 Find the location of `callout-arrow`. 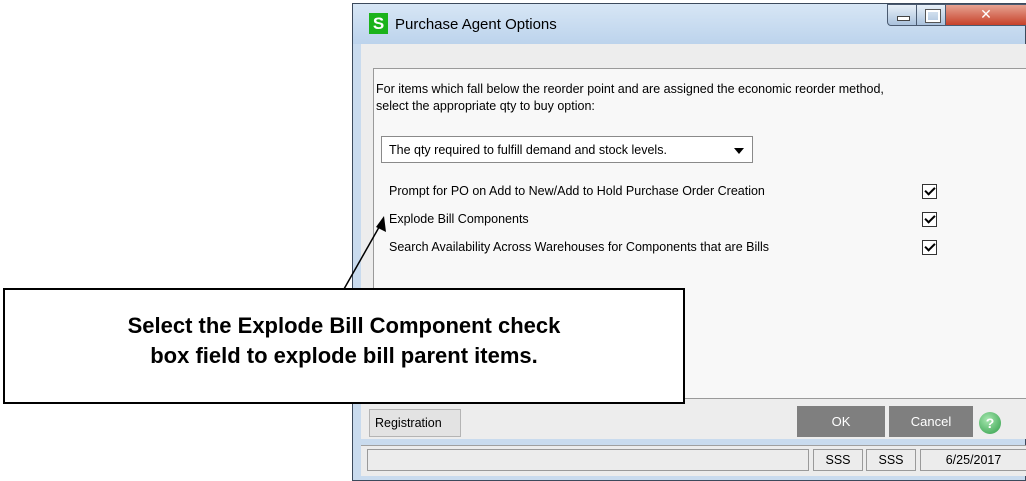

callout-arrow is located at coordinates (364, 253).